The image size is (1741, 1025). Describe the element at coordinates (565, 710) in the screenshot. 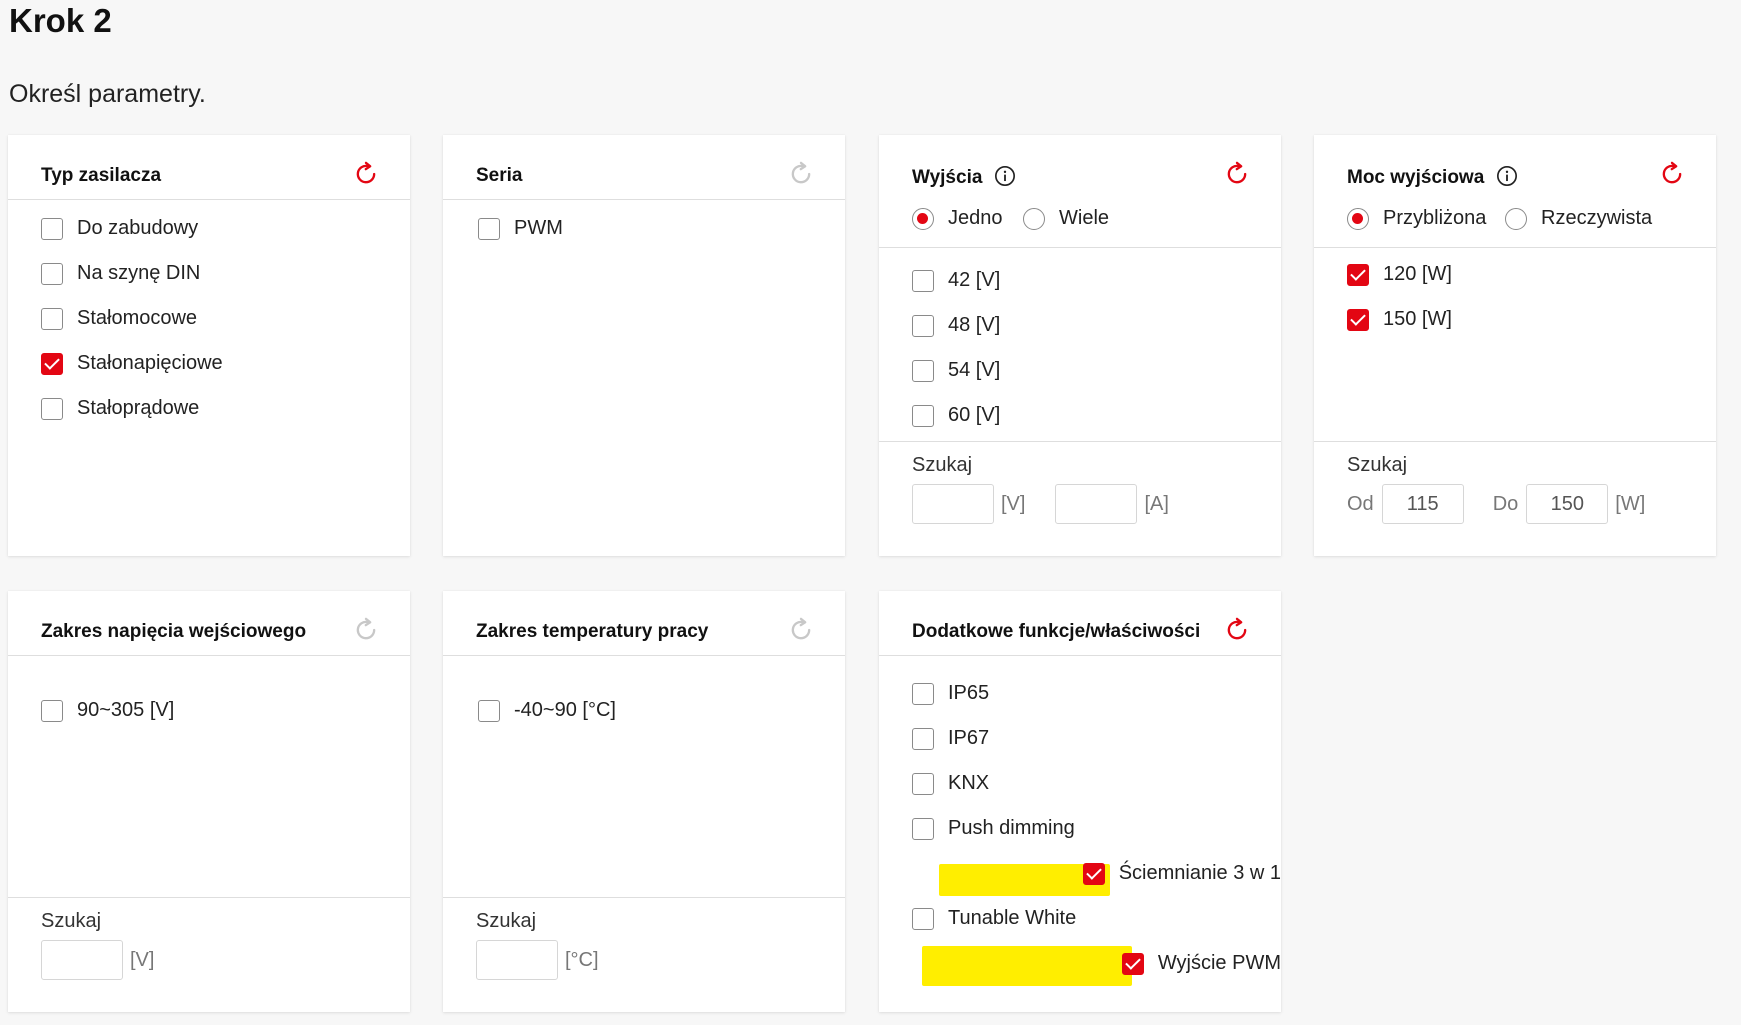

I see `option-label: -40~90 [°C]` at that location.